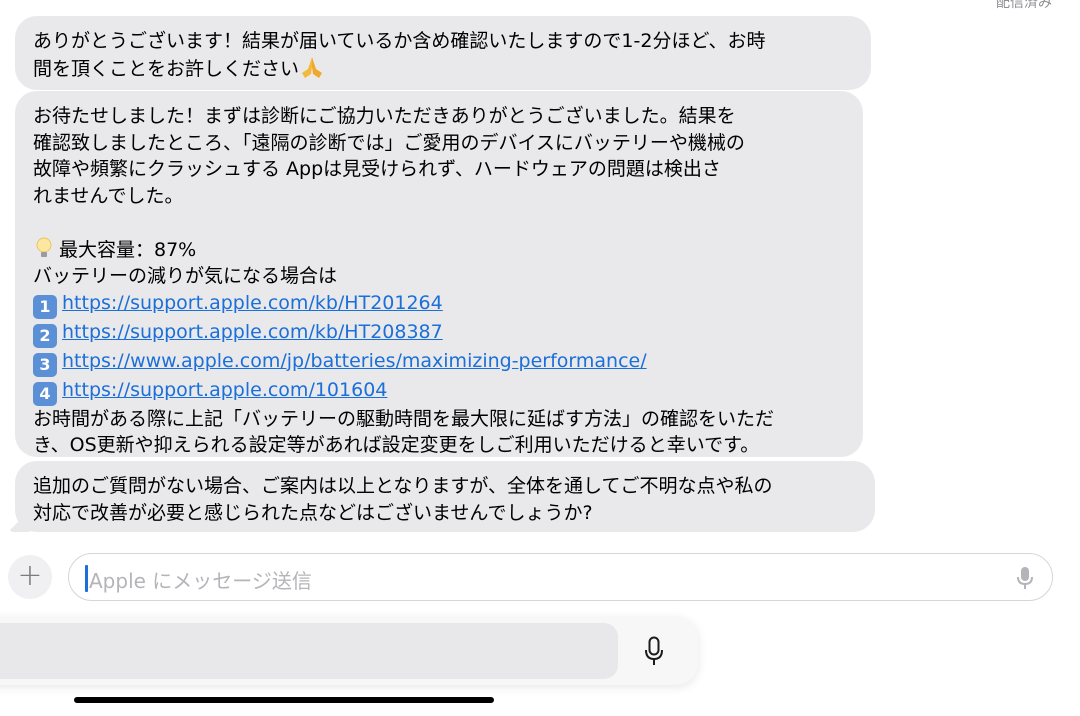 The height and width of the screenshot is (716, 1080). What do you see at coordinates (654, 651) in the screenshot?
I see `dictation-mic-icon` at bounding box center [654, 651].